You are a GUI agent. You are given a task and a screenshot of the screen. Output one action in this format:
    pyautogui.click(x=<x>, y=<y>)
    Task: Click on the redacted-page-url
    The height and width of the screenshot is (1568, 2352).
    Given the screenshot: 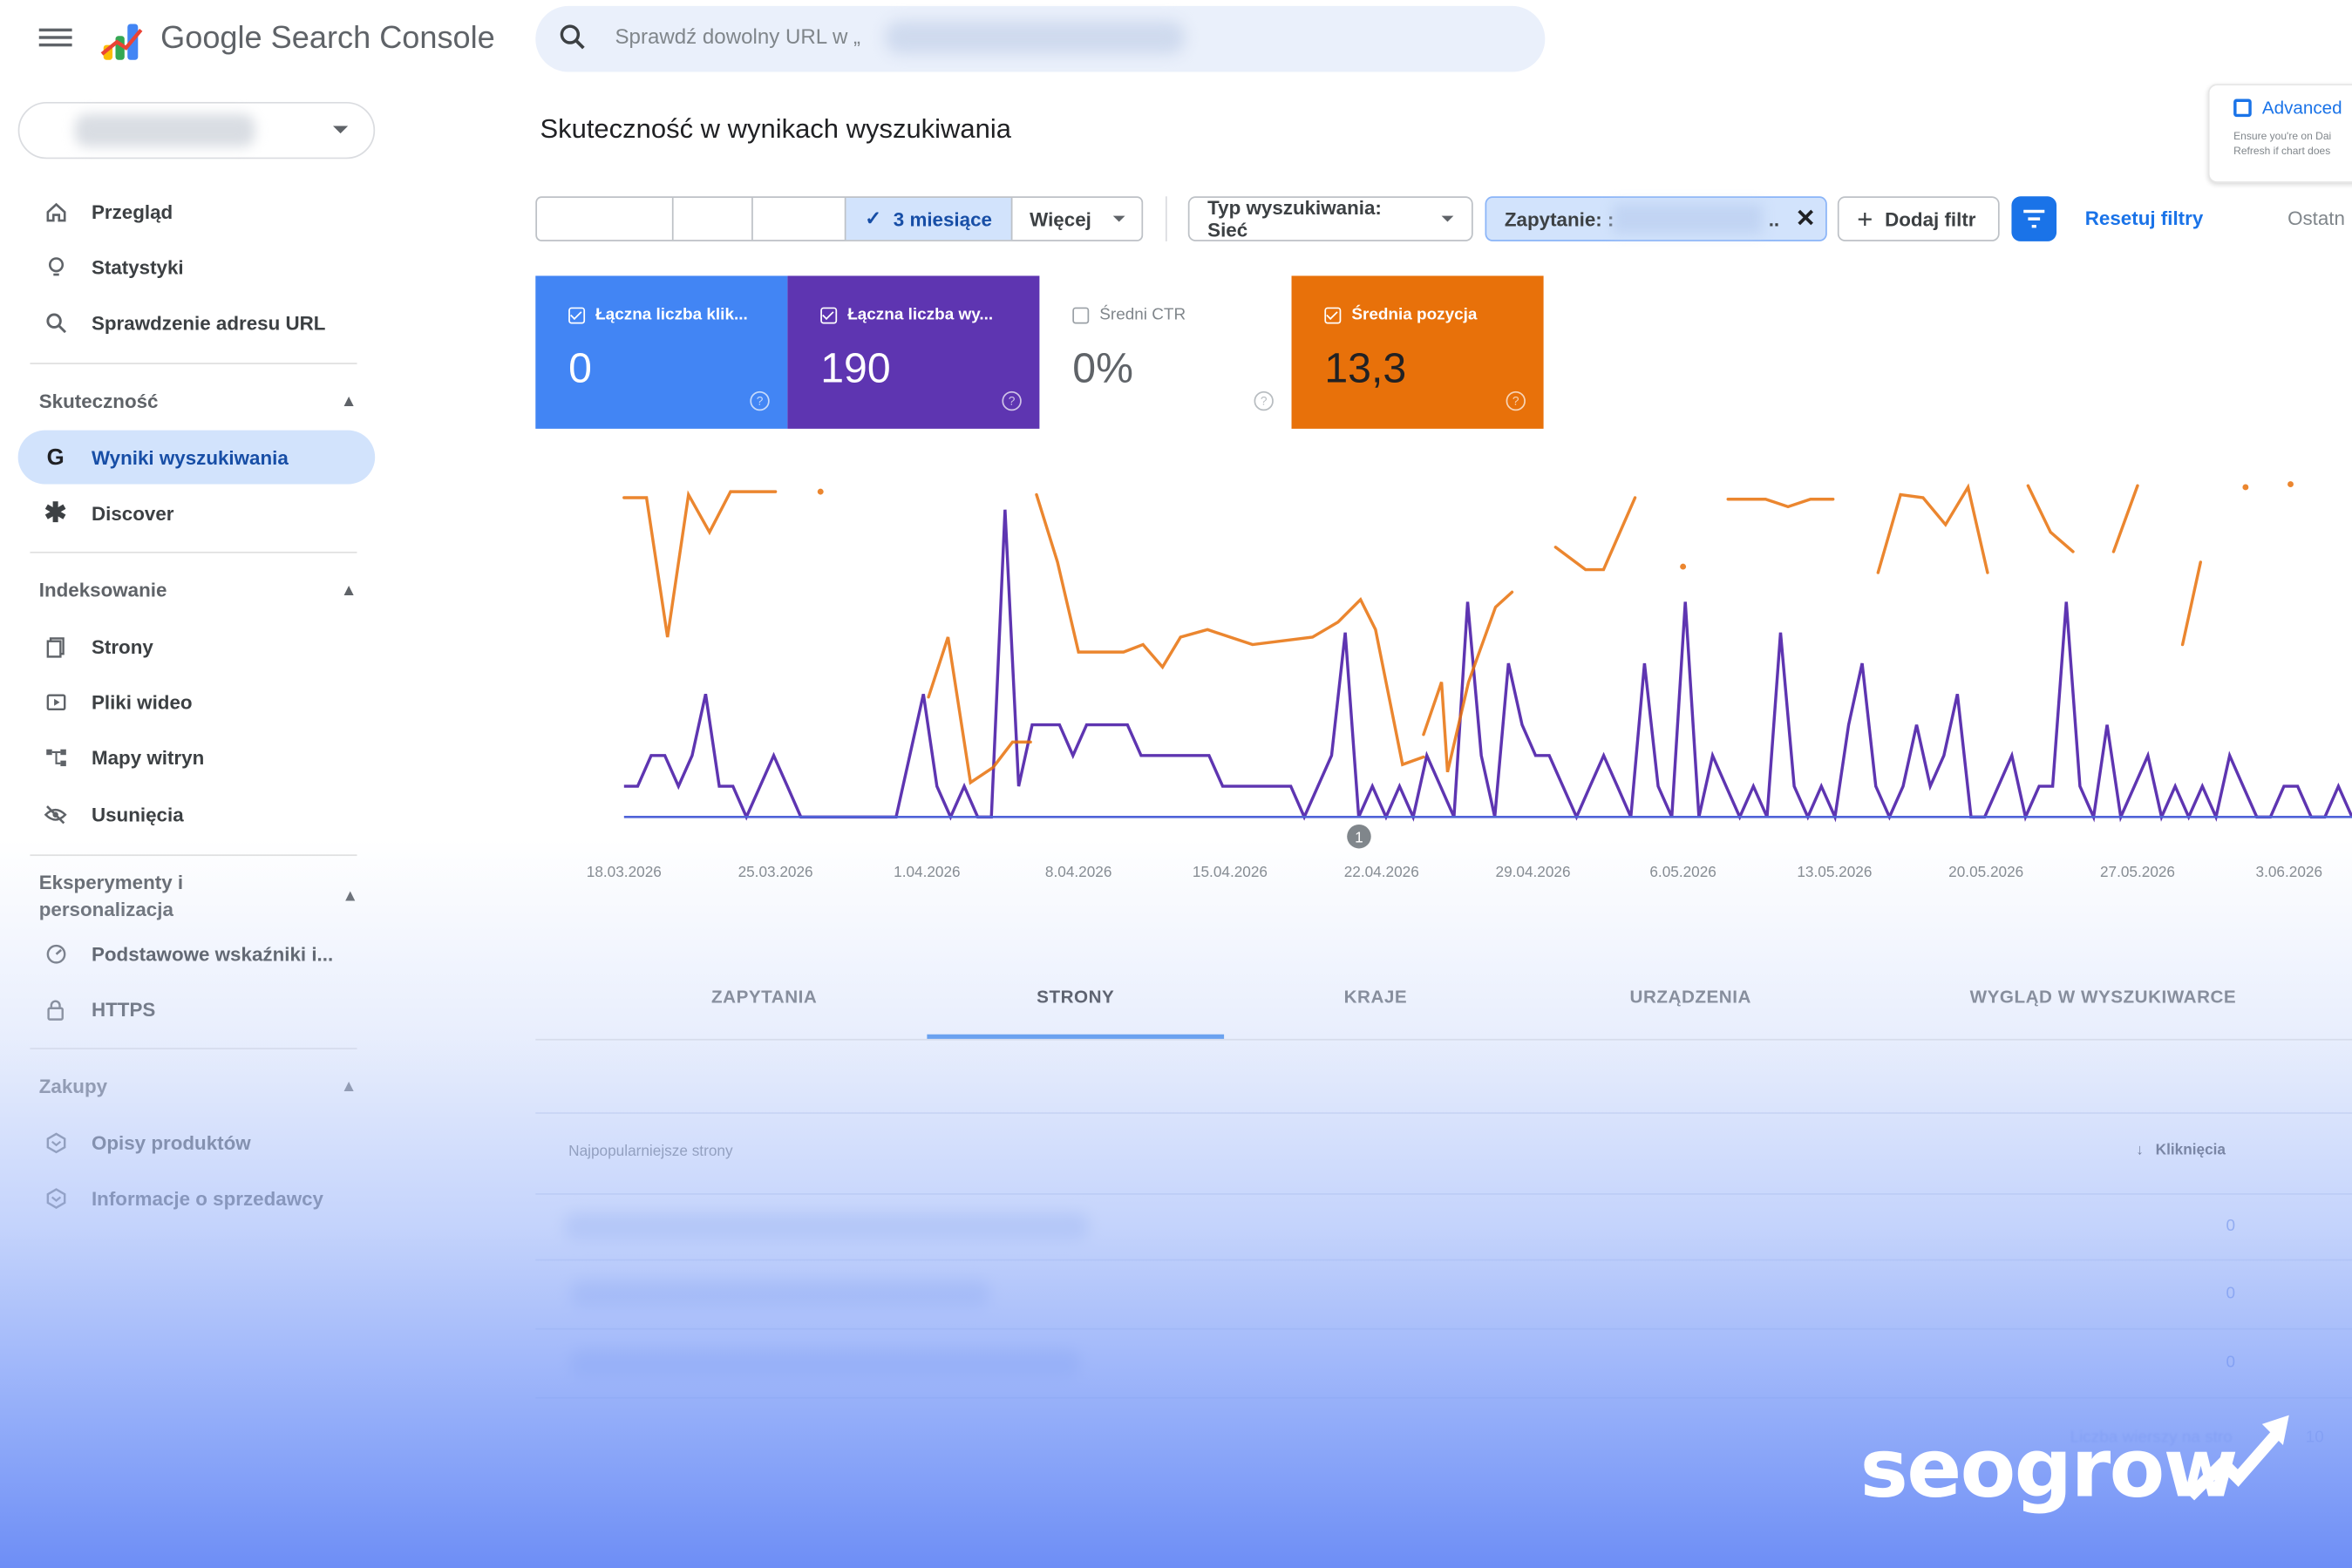 What is the action you would take?
    pyautogui.click(x=780, y=1293)
    